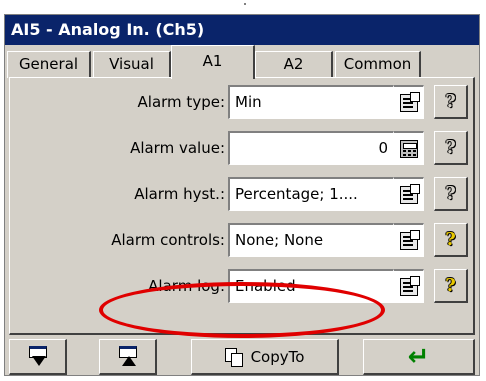 The image size is (486, 381). What do you see at coordinates (168, 240) in the screenshot?
I see `alarm-controls-label: Alarm controls:` at bounding box center [168, 240].